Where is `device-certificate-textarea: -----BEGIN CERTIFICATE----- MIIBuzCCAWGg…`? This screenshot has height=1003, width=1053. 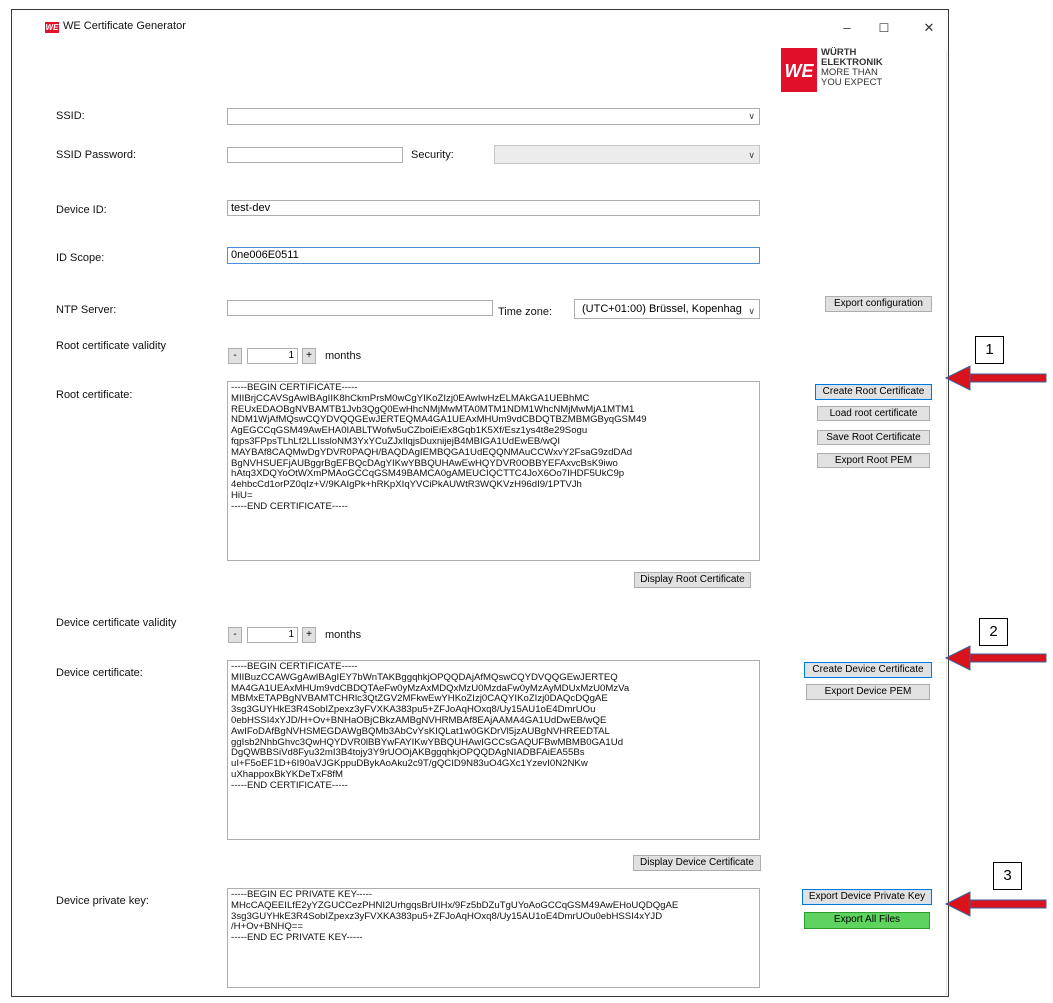 device-certificate-textarea: -----BEGIN CERTIFICATE----- MIIBuzCCAWGg… is located at coordinates (493, 750).